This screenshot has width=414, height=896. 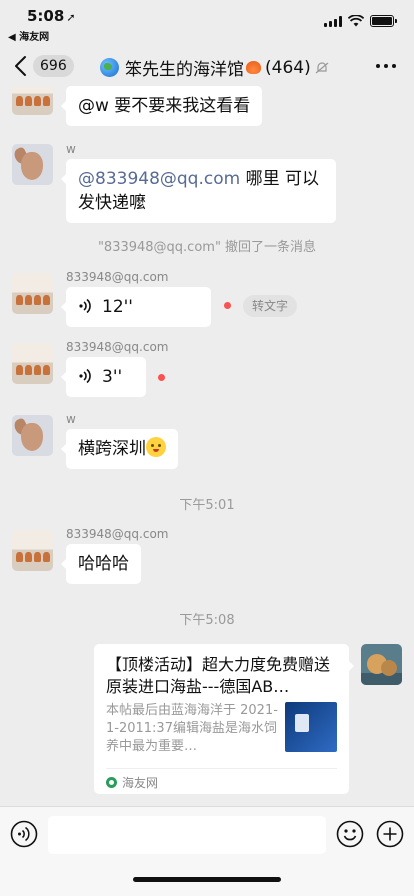 What do you see at coordinates (187, 835) in the screenshot?
I see `message-input` at bounding box center [187, 835].